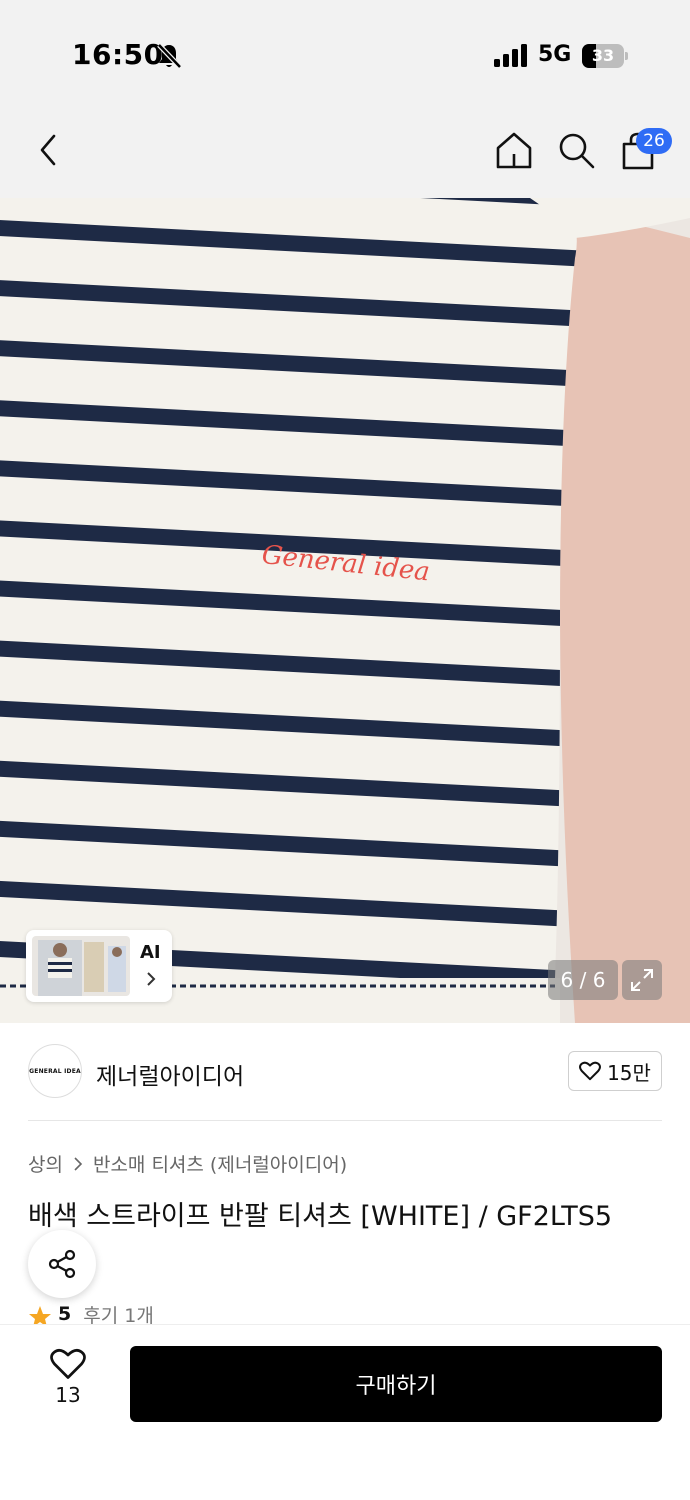 This screenshot has height=1500, width=690. Describe the element at coordinates (65, 1314) in the screenshot. I see `rating-score: 5` at that location.